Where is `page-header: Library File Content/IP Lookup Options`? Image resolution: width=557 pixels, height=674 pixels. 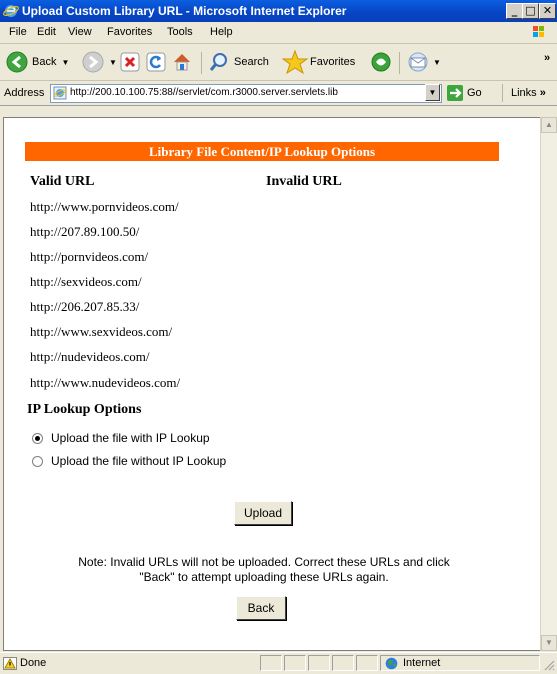
page-header: Library File Content/IP Lookup Options is located at coordinates (262, 151).